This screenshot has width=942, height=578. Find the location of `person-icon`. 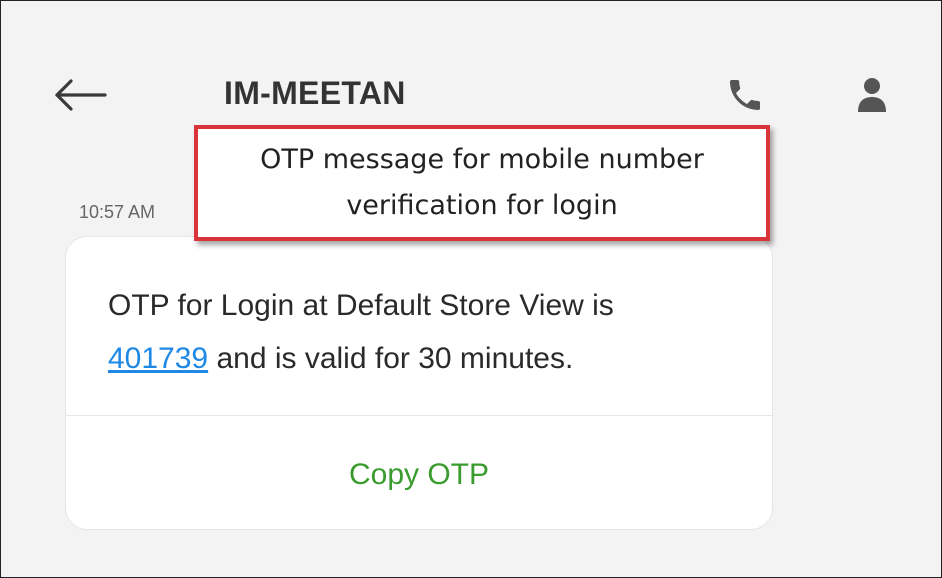

person-icon is located at coordinates (872, 95).